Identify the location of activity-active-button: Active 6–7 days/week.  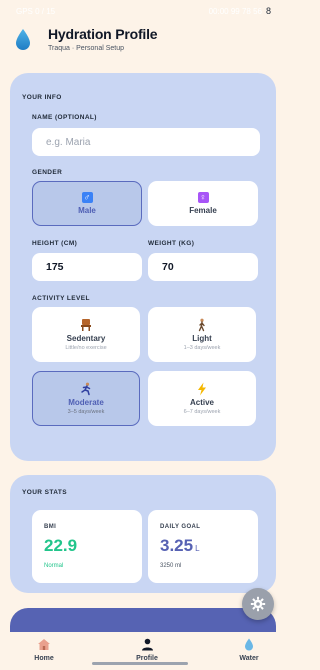
(202, 398).